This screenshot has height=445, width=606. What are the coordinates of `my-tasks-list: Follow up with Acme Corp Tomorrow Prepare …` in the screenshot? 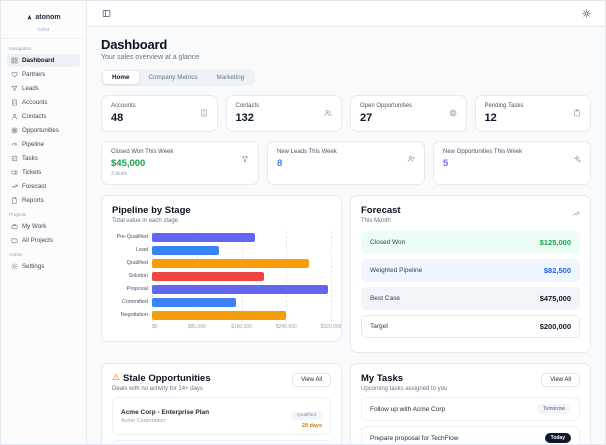 It's located at (470, 420).